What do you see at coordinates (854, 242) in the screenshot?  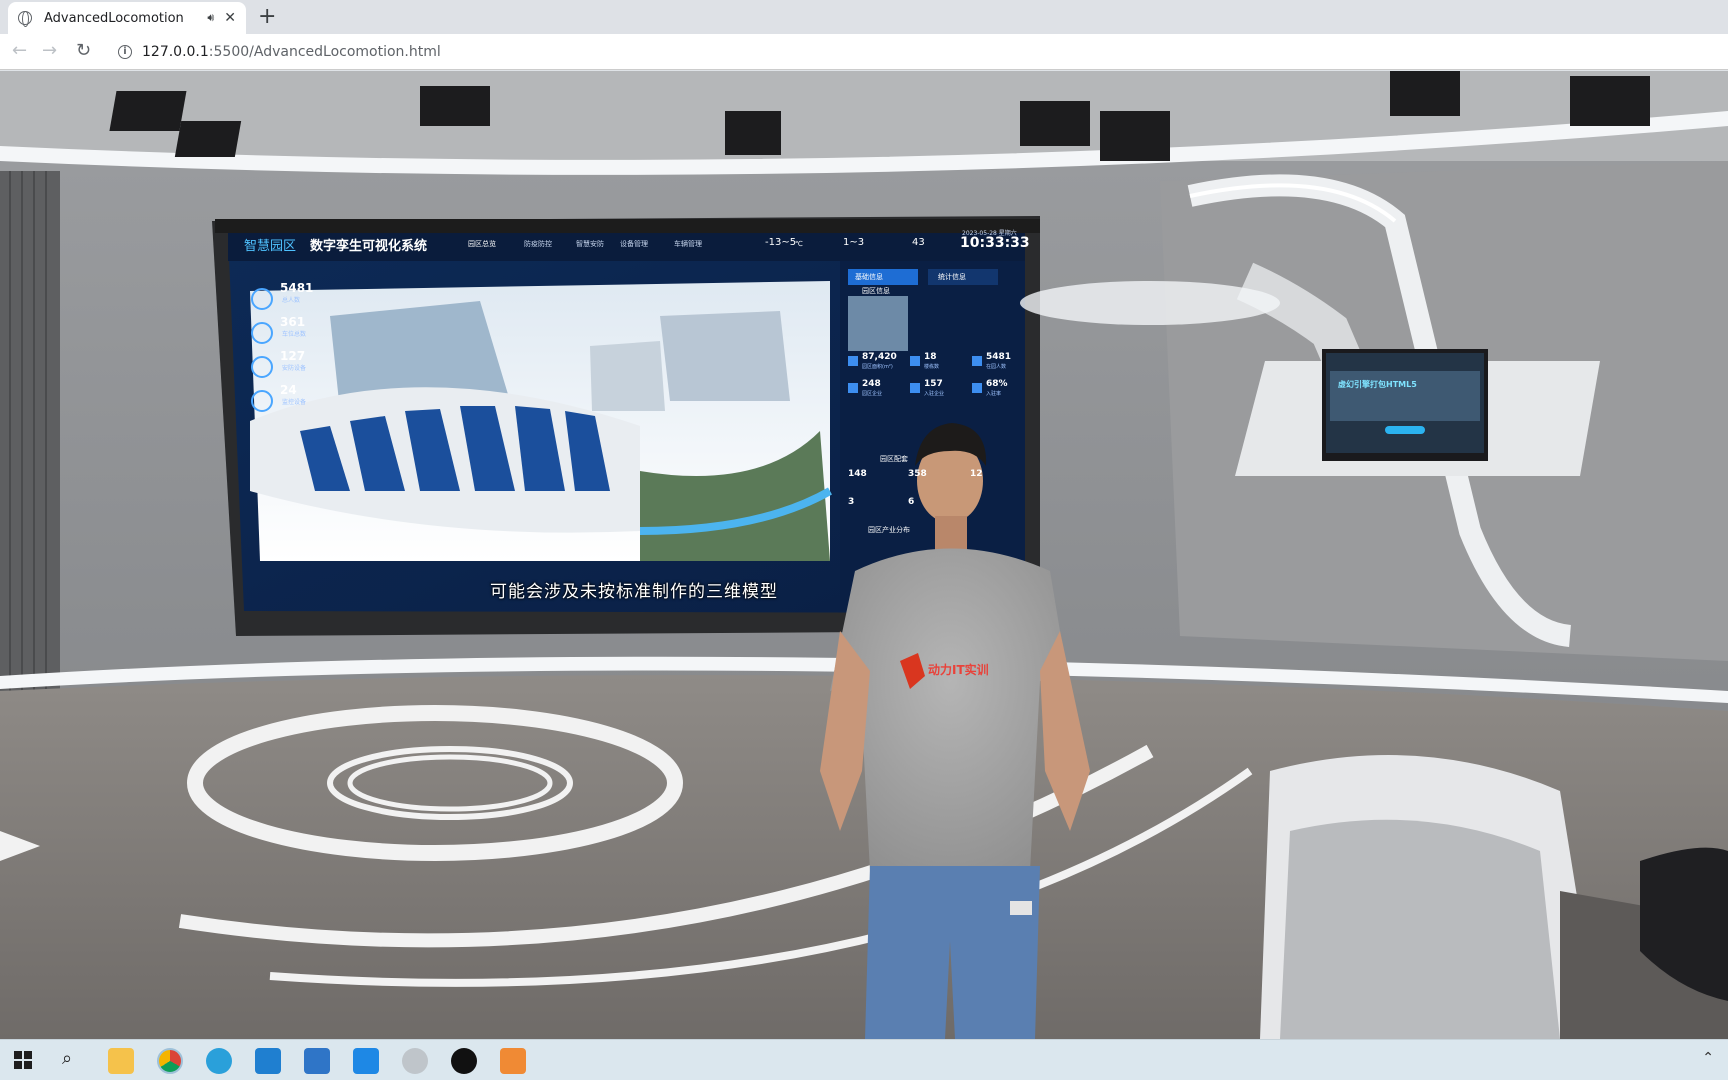 I see `screen-wind: 1~3` at bounding box center [854, 242].